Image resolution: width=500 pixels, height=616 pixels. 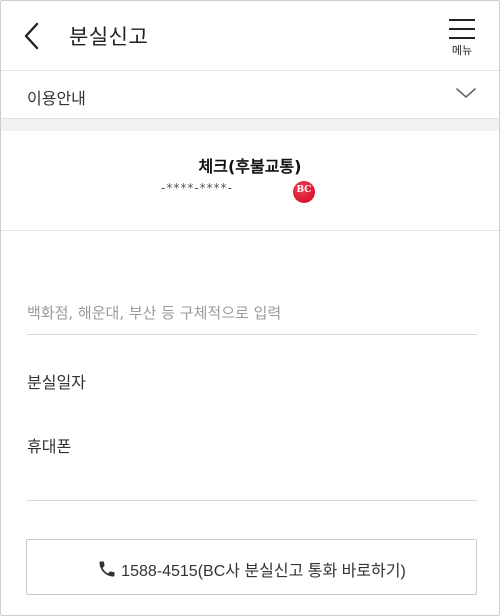 I want to click on hamburger-icon, so click(x=462, y=29).